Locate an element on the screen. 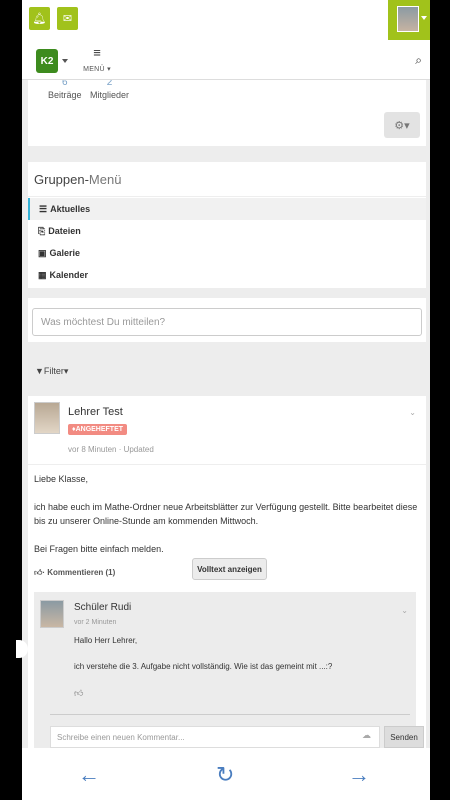 The height and width of the screenshot is (800, 450). reload-icon: ↻ is located at coordinates (225, 775).